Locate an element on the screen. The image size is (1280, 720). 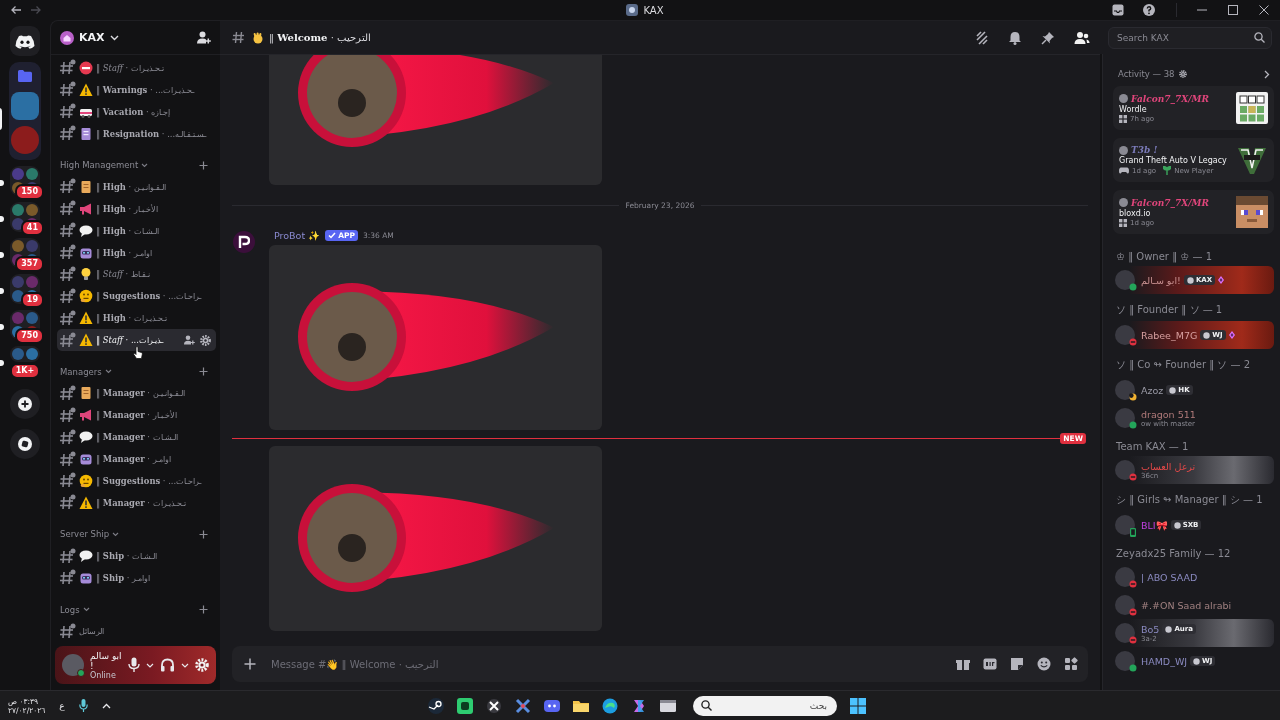
category-header: Logs is located at coordinates (70, 609).